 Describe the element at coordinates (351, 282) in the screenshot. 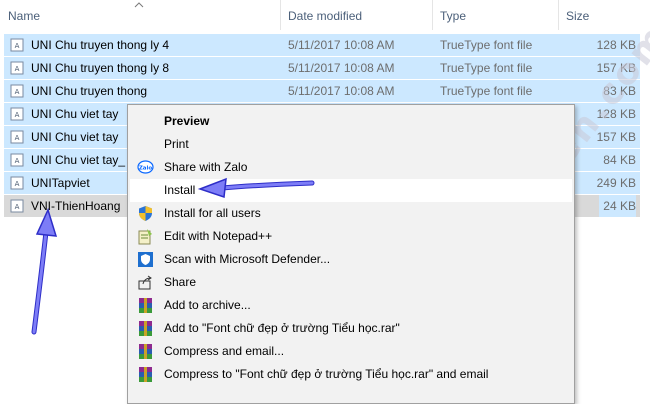

I see `menu-item-share: Share` at that location.